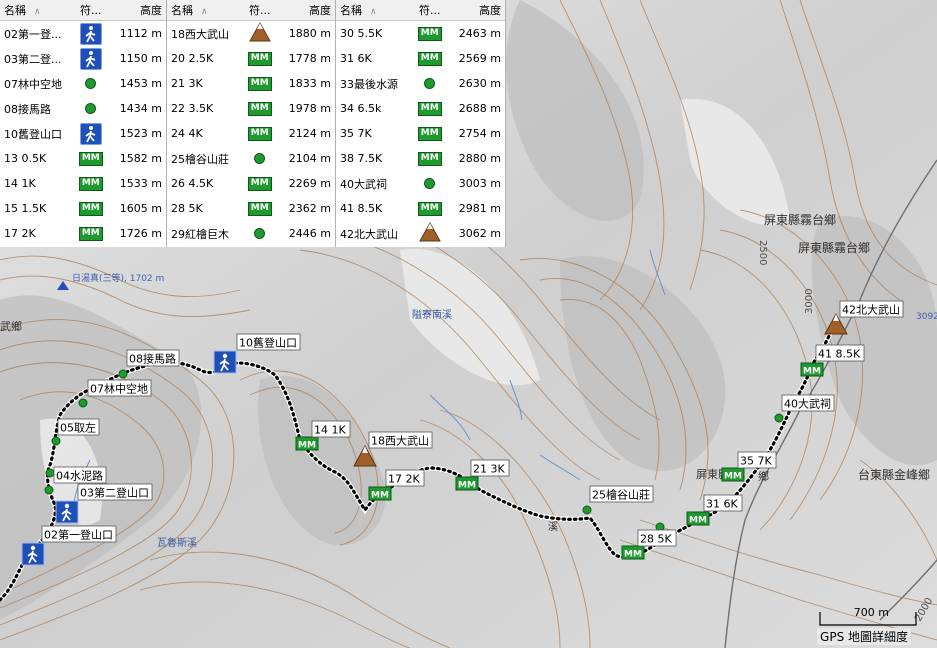  I want to click on waypoint-label: 03第二登山口, so click(115, 492).